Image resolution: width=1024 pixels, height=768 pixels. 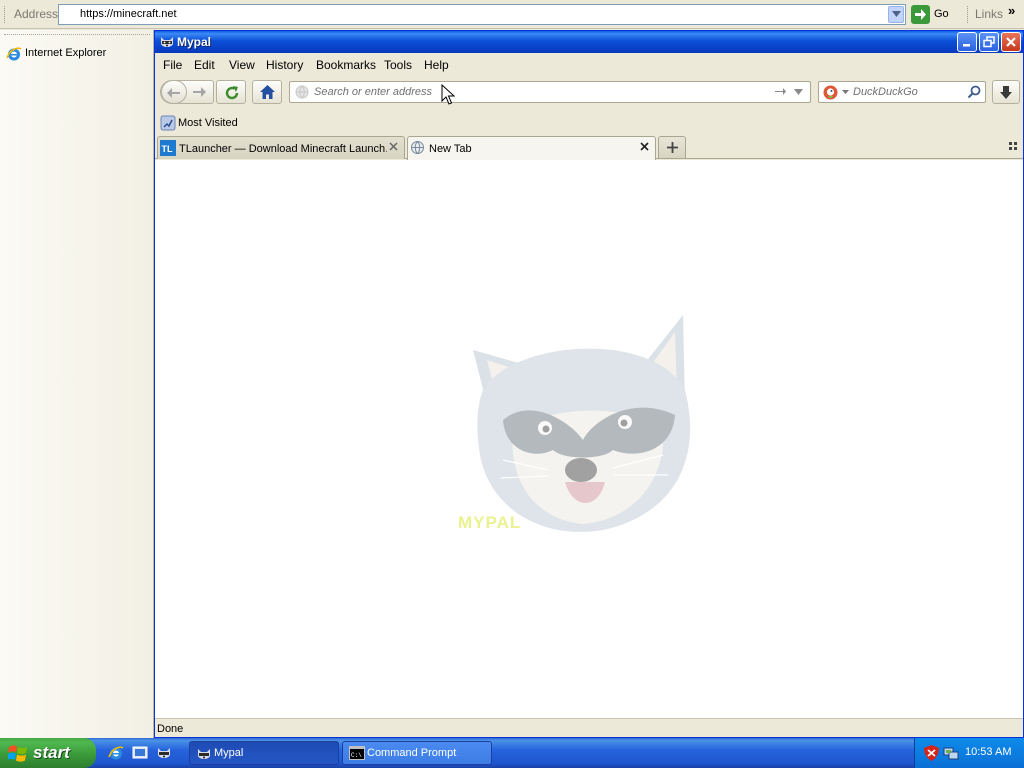 What do you see at coordinates (512, 753) in the screenshot?
I see `taskbar: start Mypal C:\ Command Prompt 10:53 AM` at bounding box center [512, 753].